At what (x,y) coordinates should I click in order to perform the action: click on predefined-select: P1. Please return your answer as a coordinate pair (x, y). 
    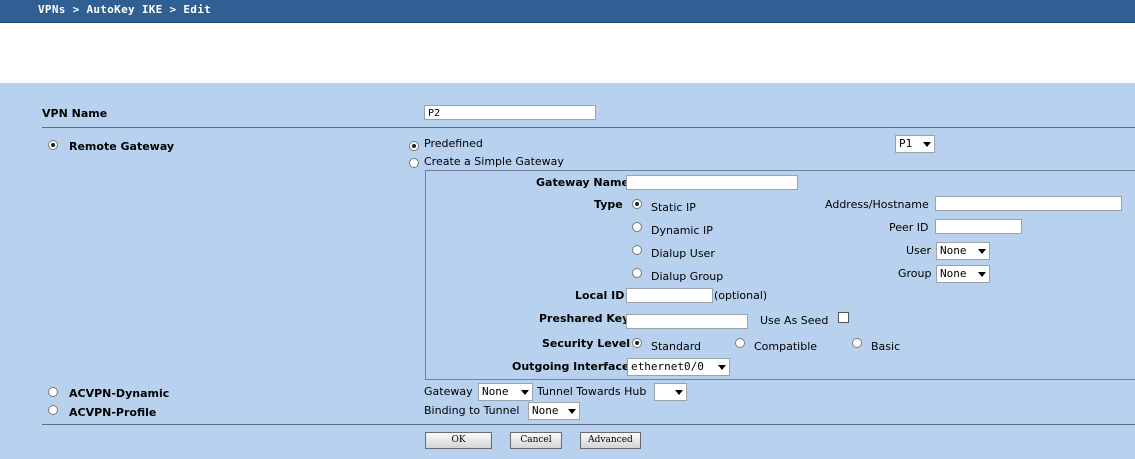
    Looking at the image, I should click on (915, 144).